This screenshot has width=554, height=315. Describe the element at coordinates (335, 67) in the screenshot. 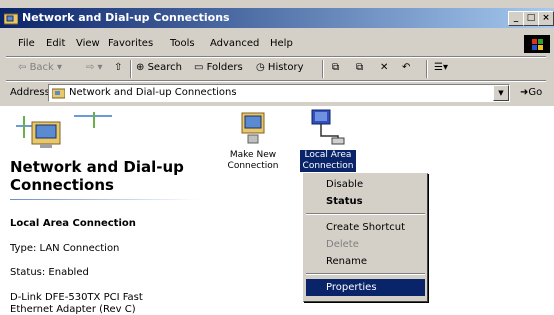

I see `move-to-icon: ⧉` at that location.